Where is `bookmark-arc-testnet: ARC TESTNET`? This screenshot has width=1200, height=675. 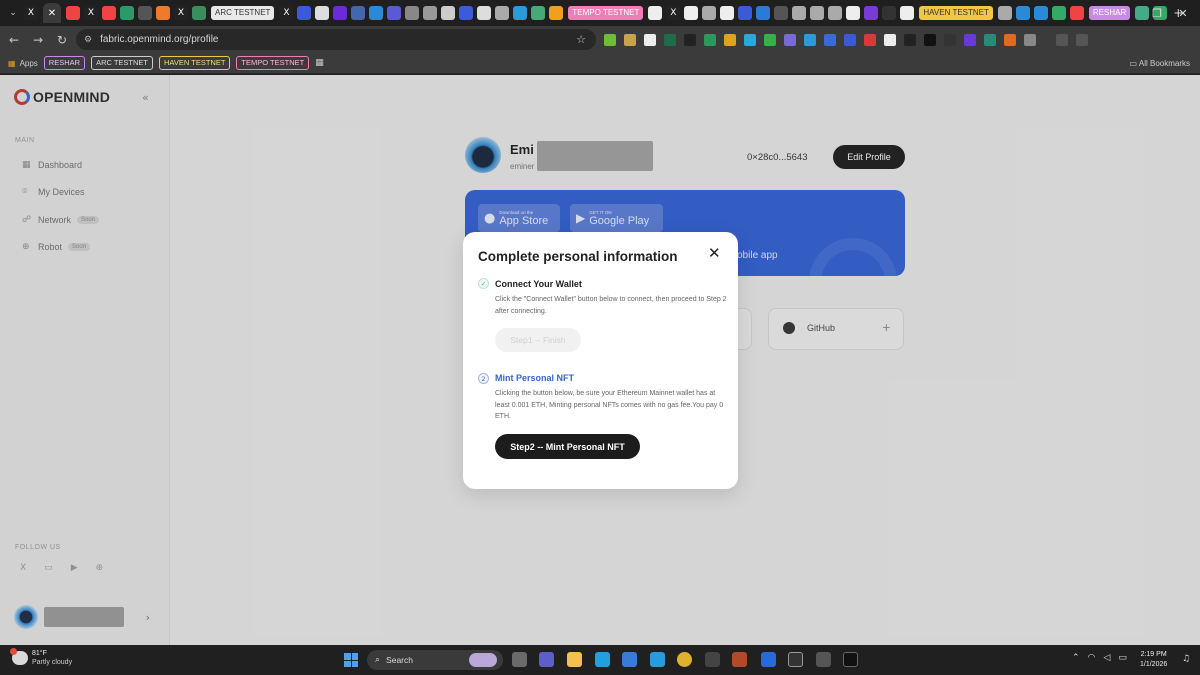 bookmark-arc-testnet: ARC TESTNET is located at coordinates (122, 63).